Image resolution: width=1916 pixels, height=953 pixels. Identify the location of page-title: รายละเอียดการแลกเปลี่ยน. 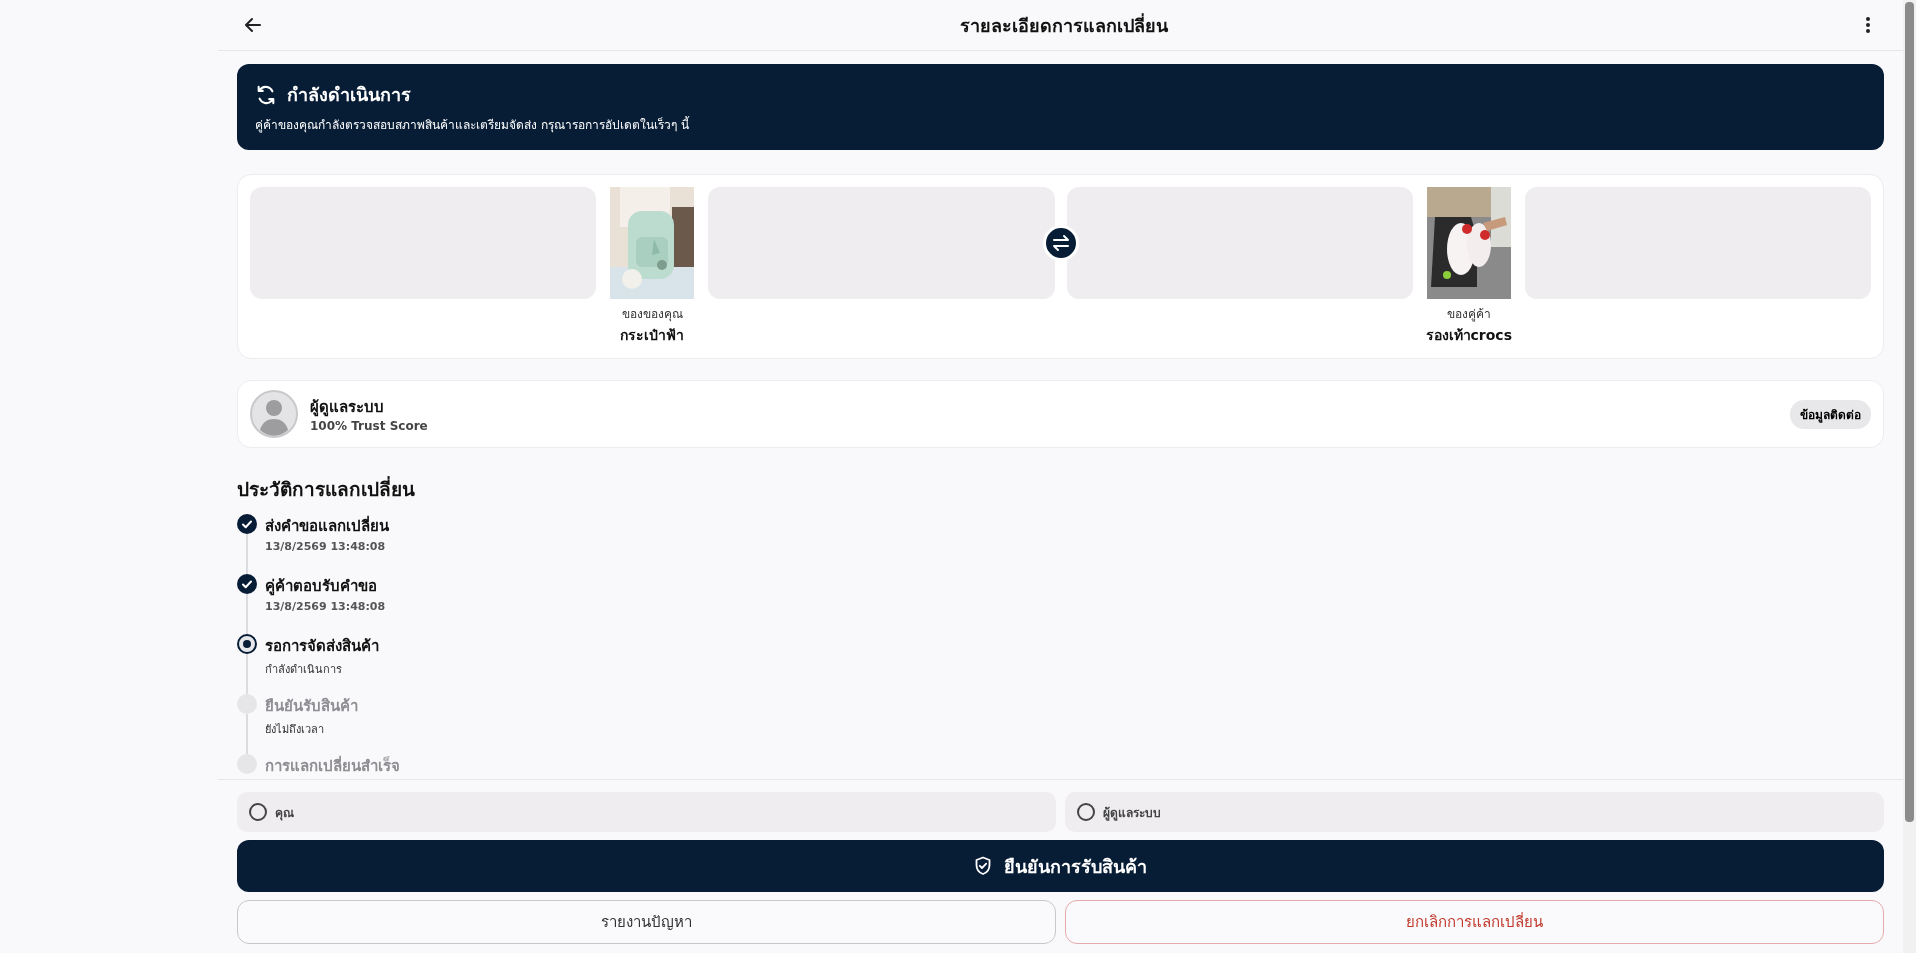
(1063, 25).